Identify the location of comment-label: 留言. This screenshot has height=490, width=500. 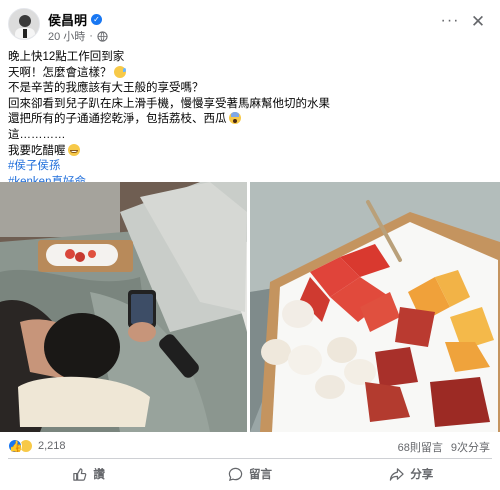
(260, 475).